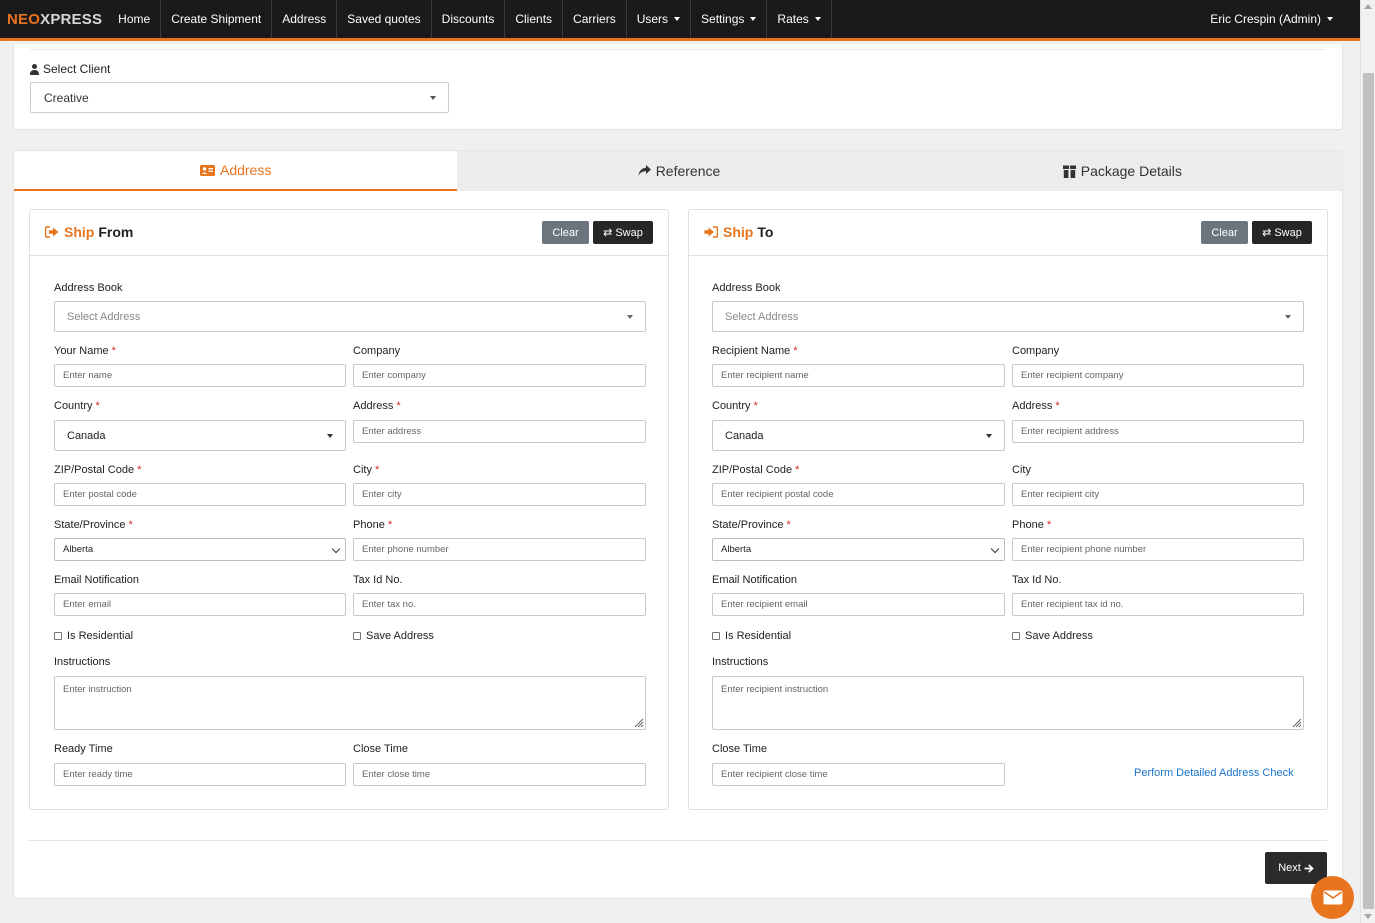  What do you see at coordinates (378, 580) in the screenshot?
I see `tax-id-label: Tax Id No.` at bounding box center [378, 580].